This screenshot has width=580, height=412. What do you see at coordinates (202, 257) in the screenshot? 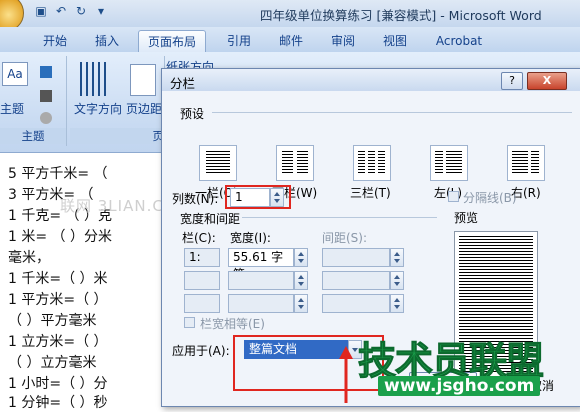
I see `column-1-number: 1:` at bounding box center [202, 257].